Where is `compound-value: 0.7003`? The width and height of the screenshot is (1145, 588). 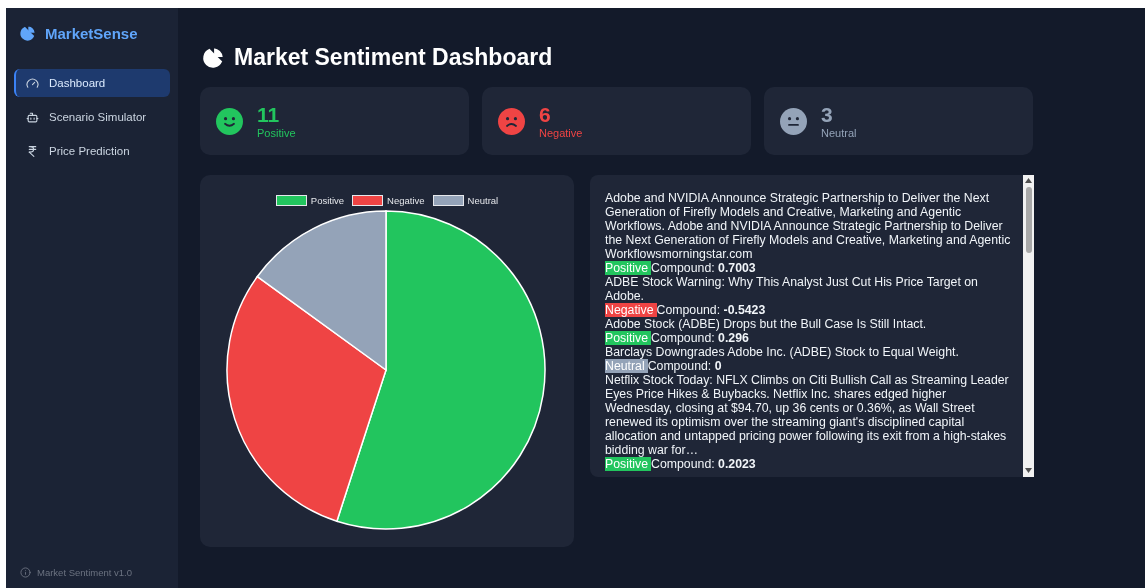
compound-value: 0.7003 is located at coordinates (737, 268).